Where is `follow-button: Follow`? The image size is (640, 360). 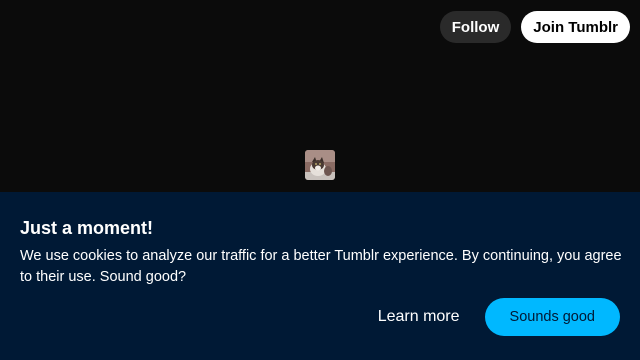 follow-button: Follow is located at coordinates (475, 27).